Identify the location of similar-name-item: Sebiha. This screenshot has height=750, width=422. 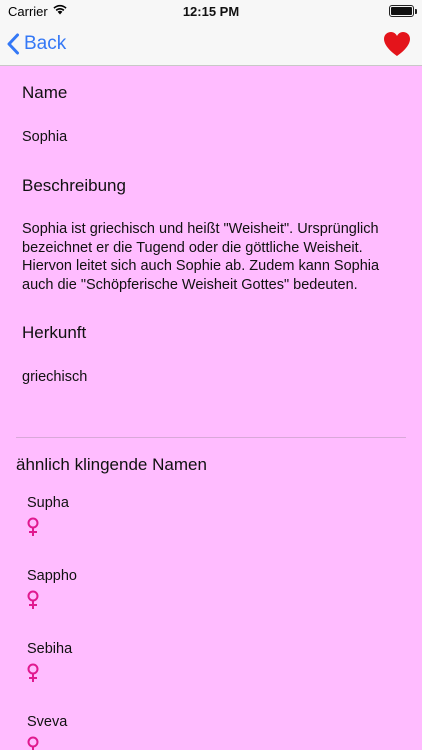
(207, 671).